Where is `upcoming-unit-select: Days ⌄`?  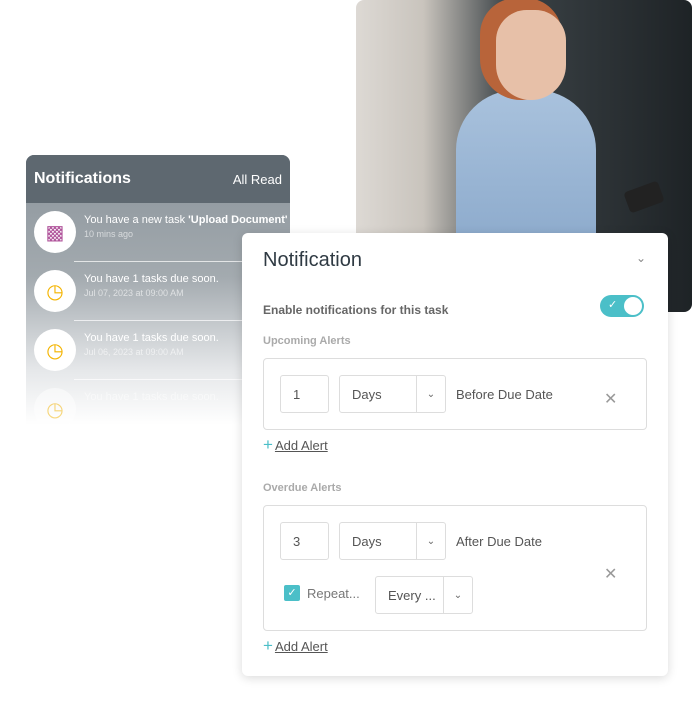 upcoming-unit-select: Days ⌄ is located at coordinates (392, 394).